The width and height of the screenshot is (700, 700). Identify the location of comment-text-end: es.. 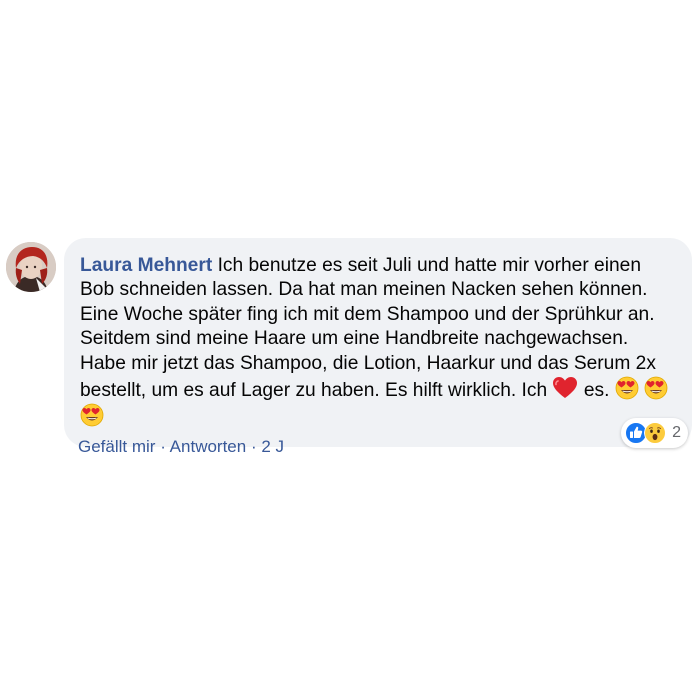
(596, 391).